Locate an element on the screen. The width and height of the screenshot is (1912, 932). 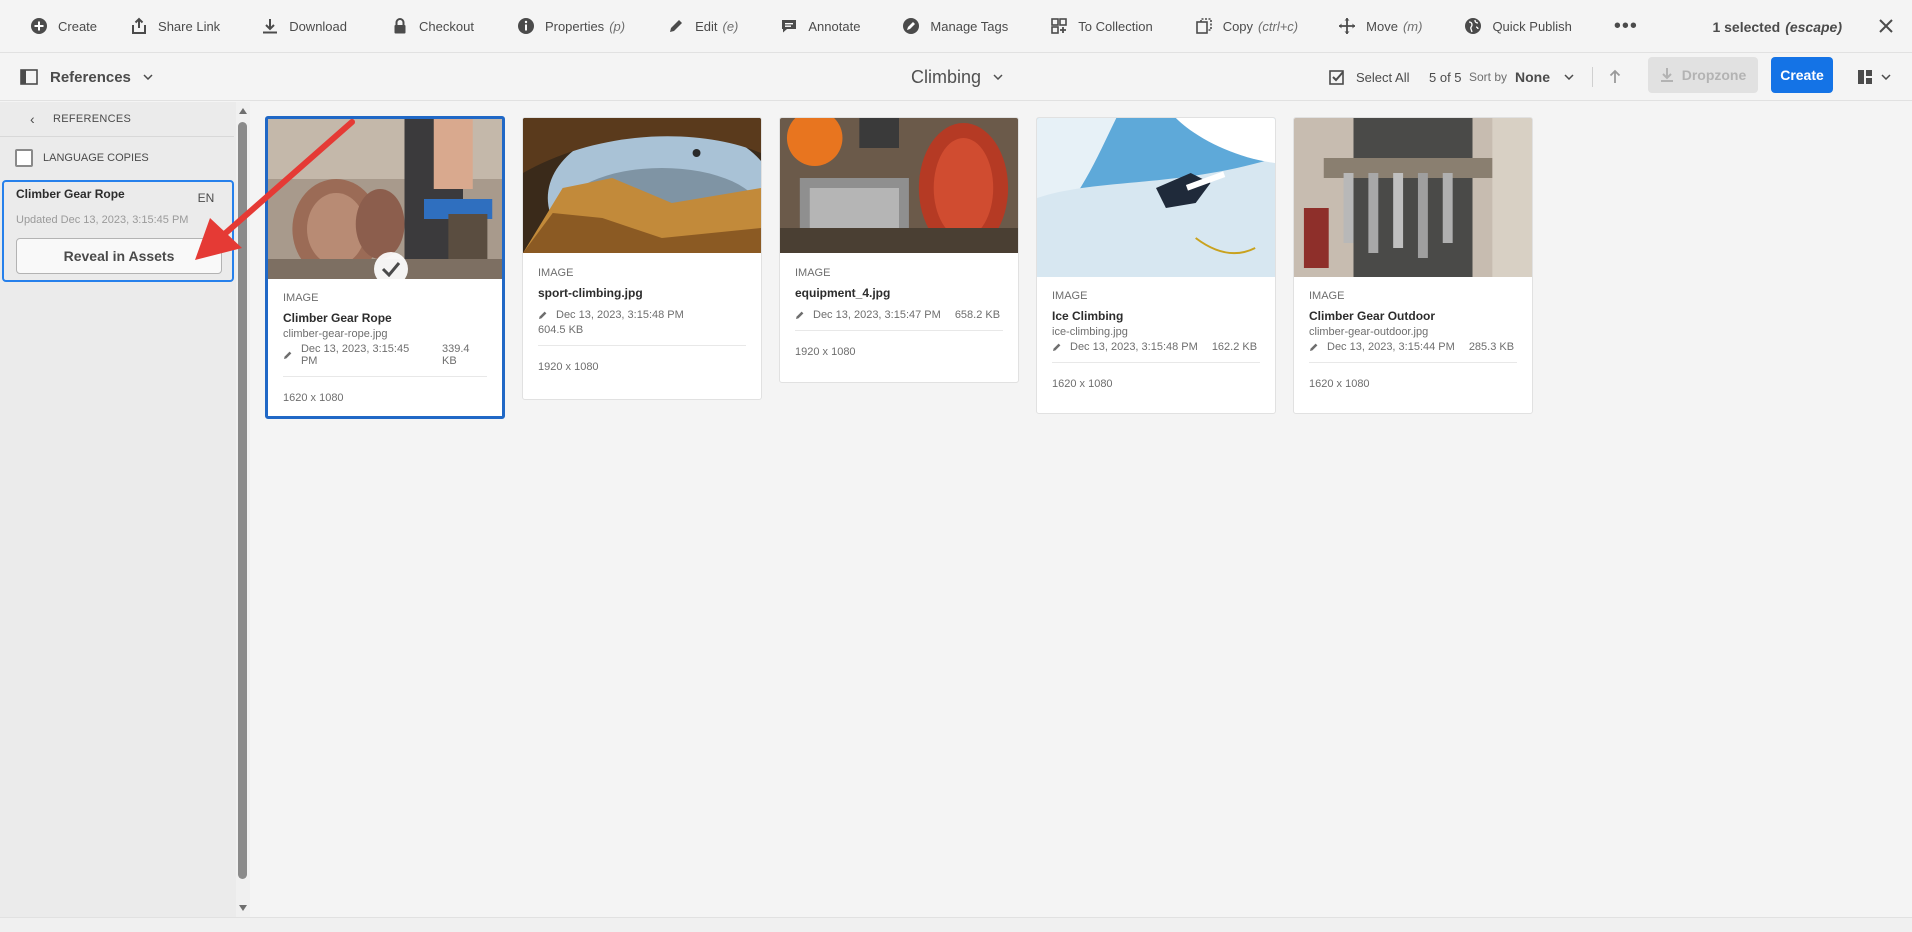
scroll-up-arrow is located at coordinates (243, 111).